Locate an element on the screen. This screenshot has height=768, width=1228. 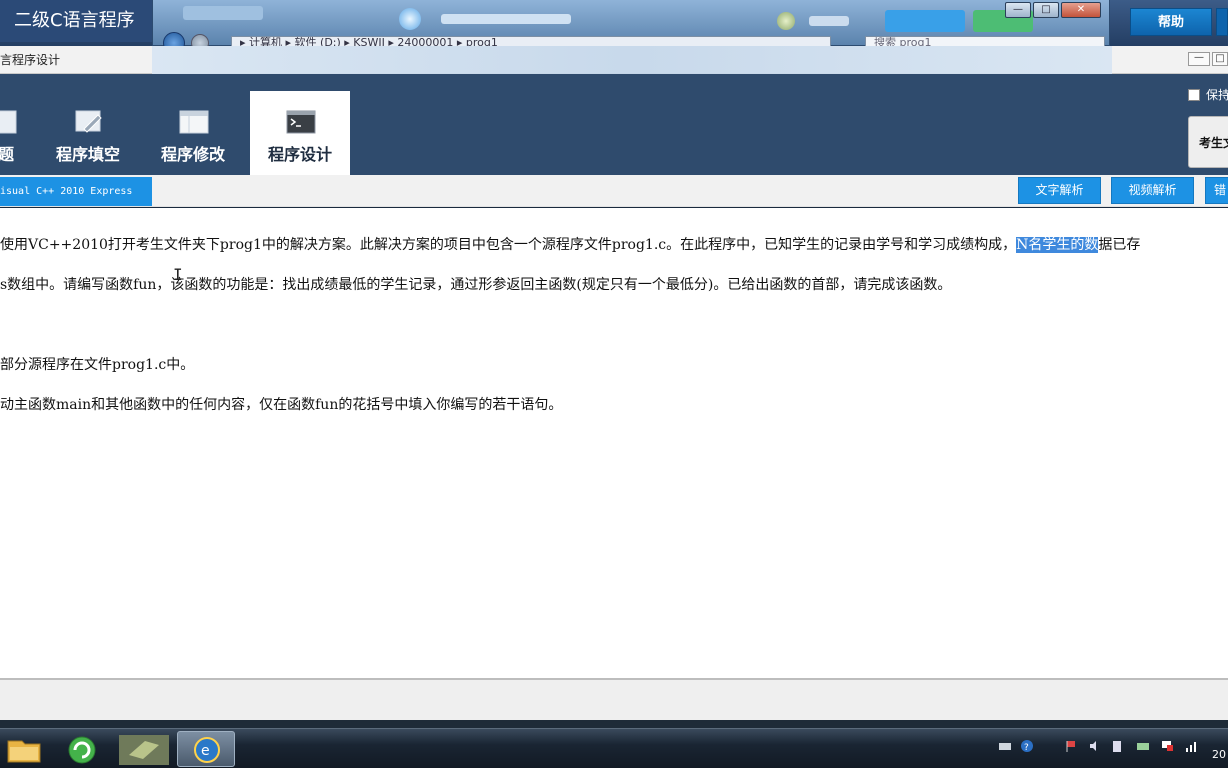
search-input: 搜索 prog1 is located at coordinates (985, 41).